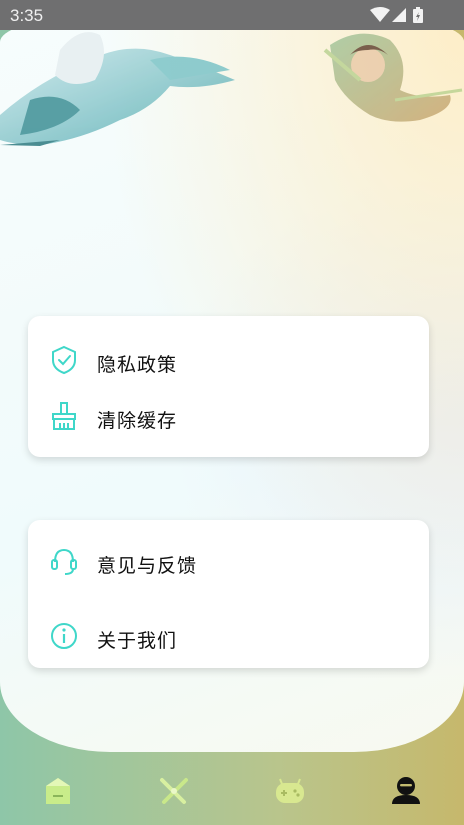 The image size is (464, 825). What do you see at coordinates (64, 636) in the screenshot?
I see `info-icon` at bounding box center [64, 636].